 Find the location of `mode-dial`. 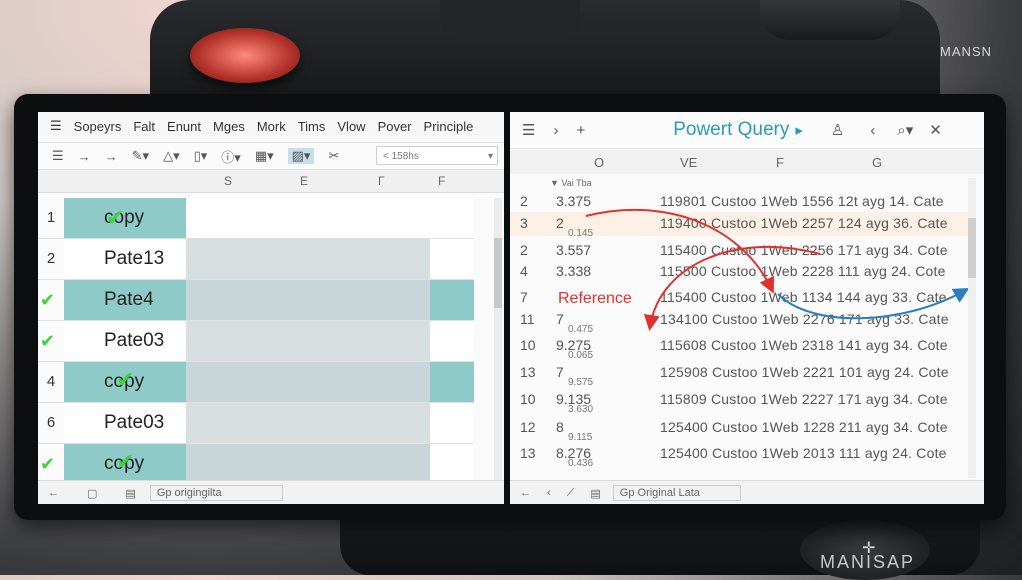

mode-dial is located at coordinates (245, 55).